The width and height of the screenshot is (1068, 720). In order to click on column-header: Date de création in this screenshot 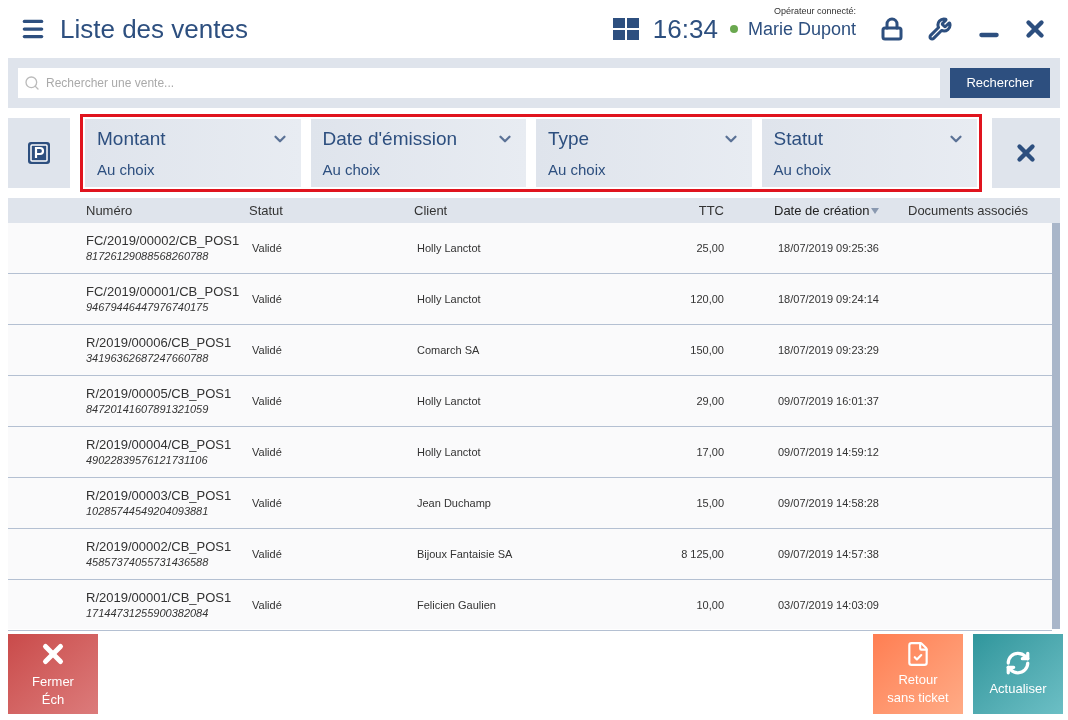, I will do `click(822, 210)`.